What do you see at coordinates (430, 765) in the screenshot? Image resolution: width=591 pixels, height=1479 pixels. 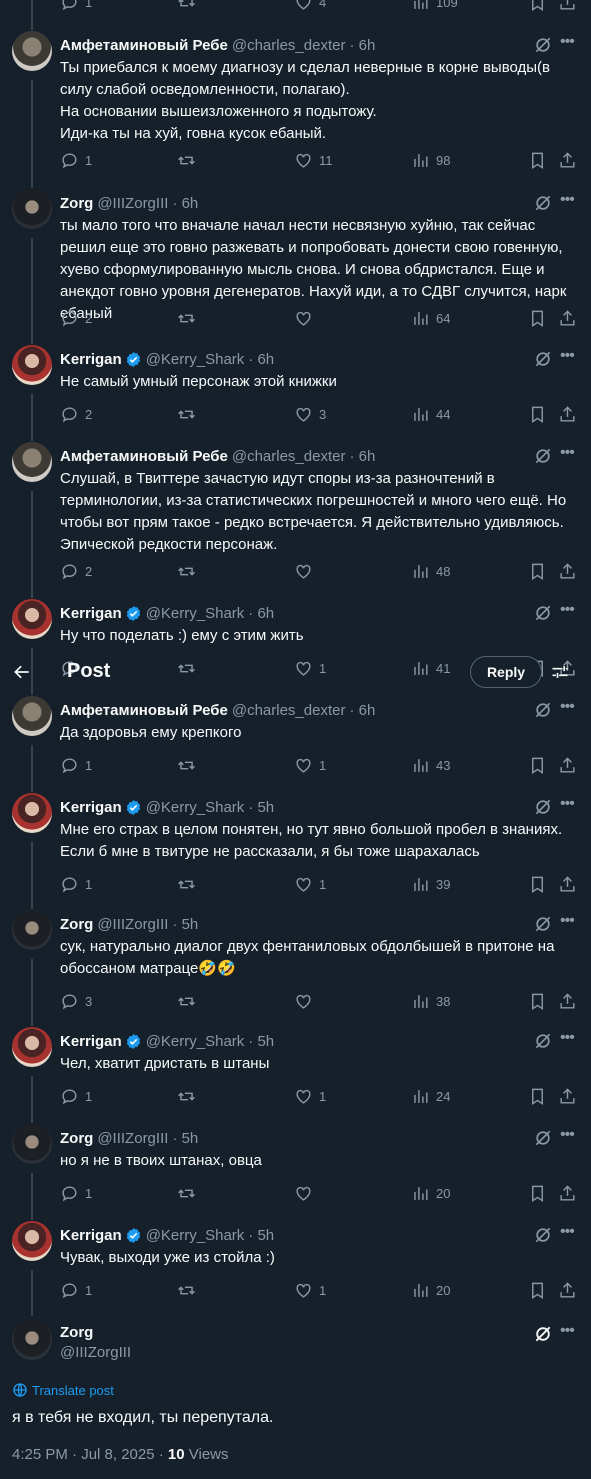 I see `views-button: 43` at bounding box center [430, 765].